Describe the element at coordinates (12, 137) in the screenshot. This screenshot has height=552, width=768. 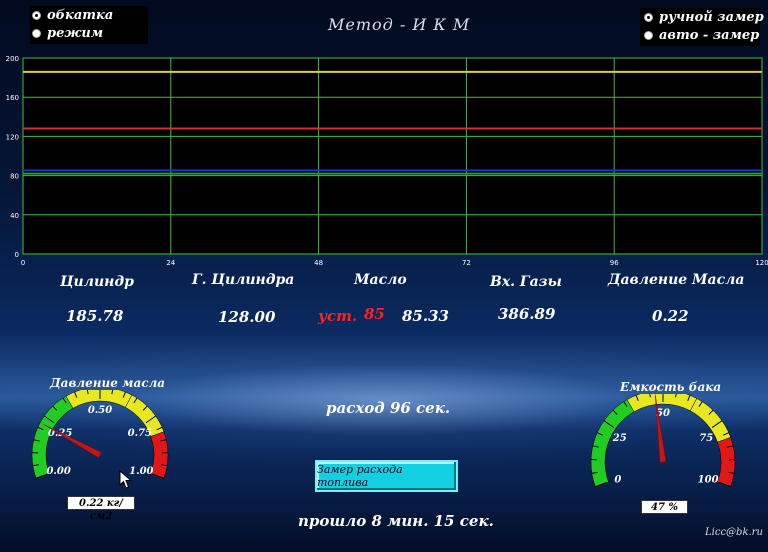
I see `y-tick-label: 120` at that location.